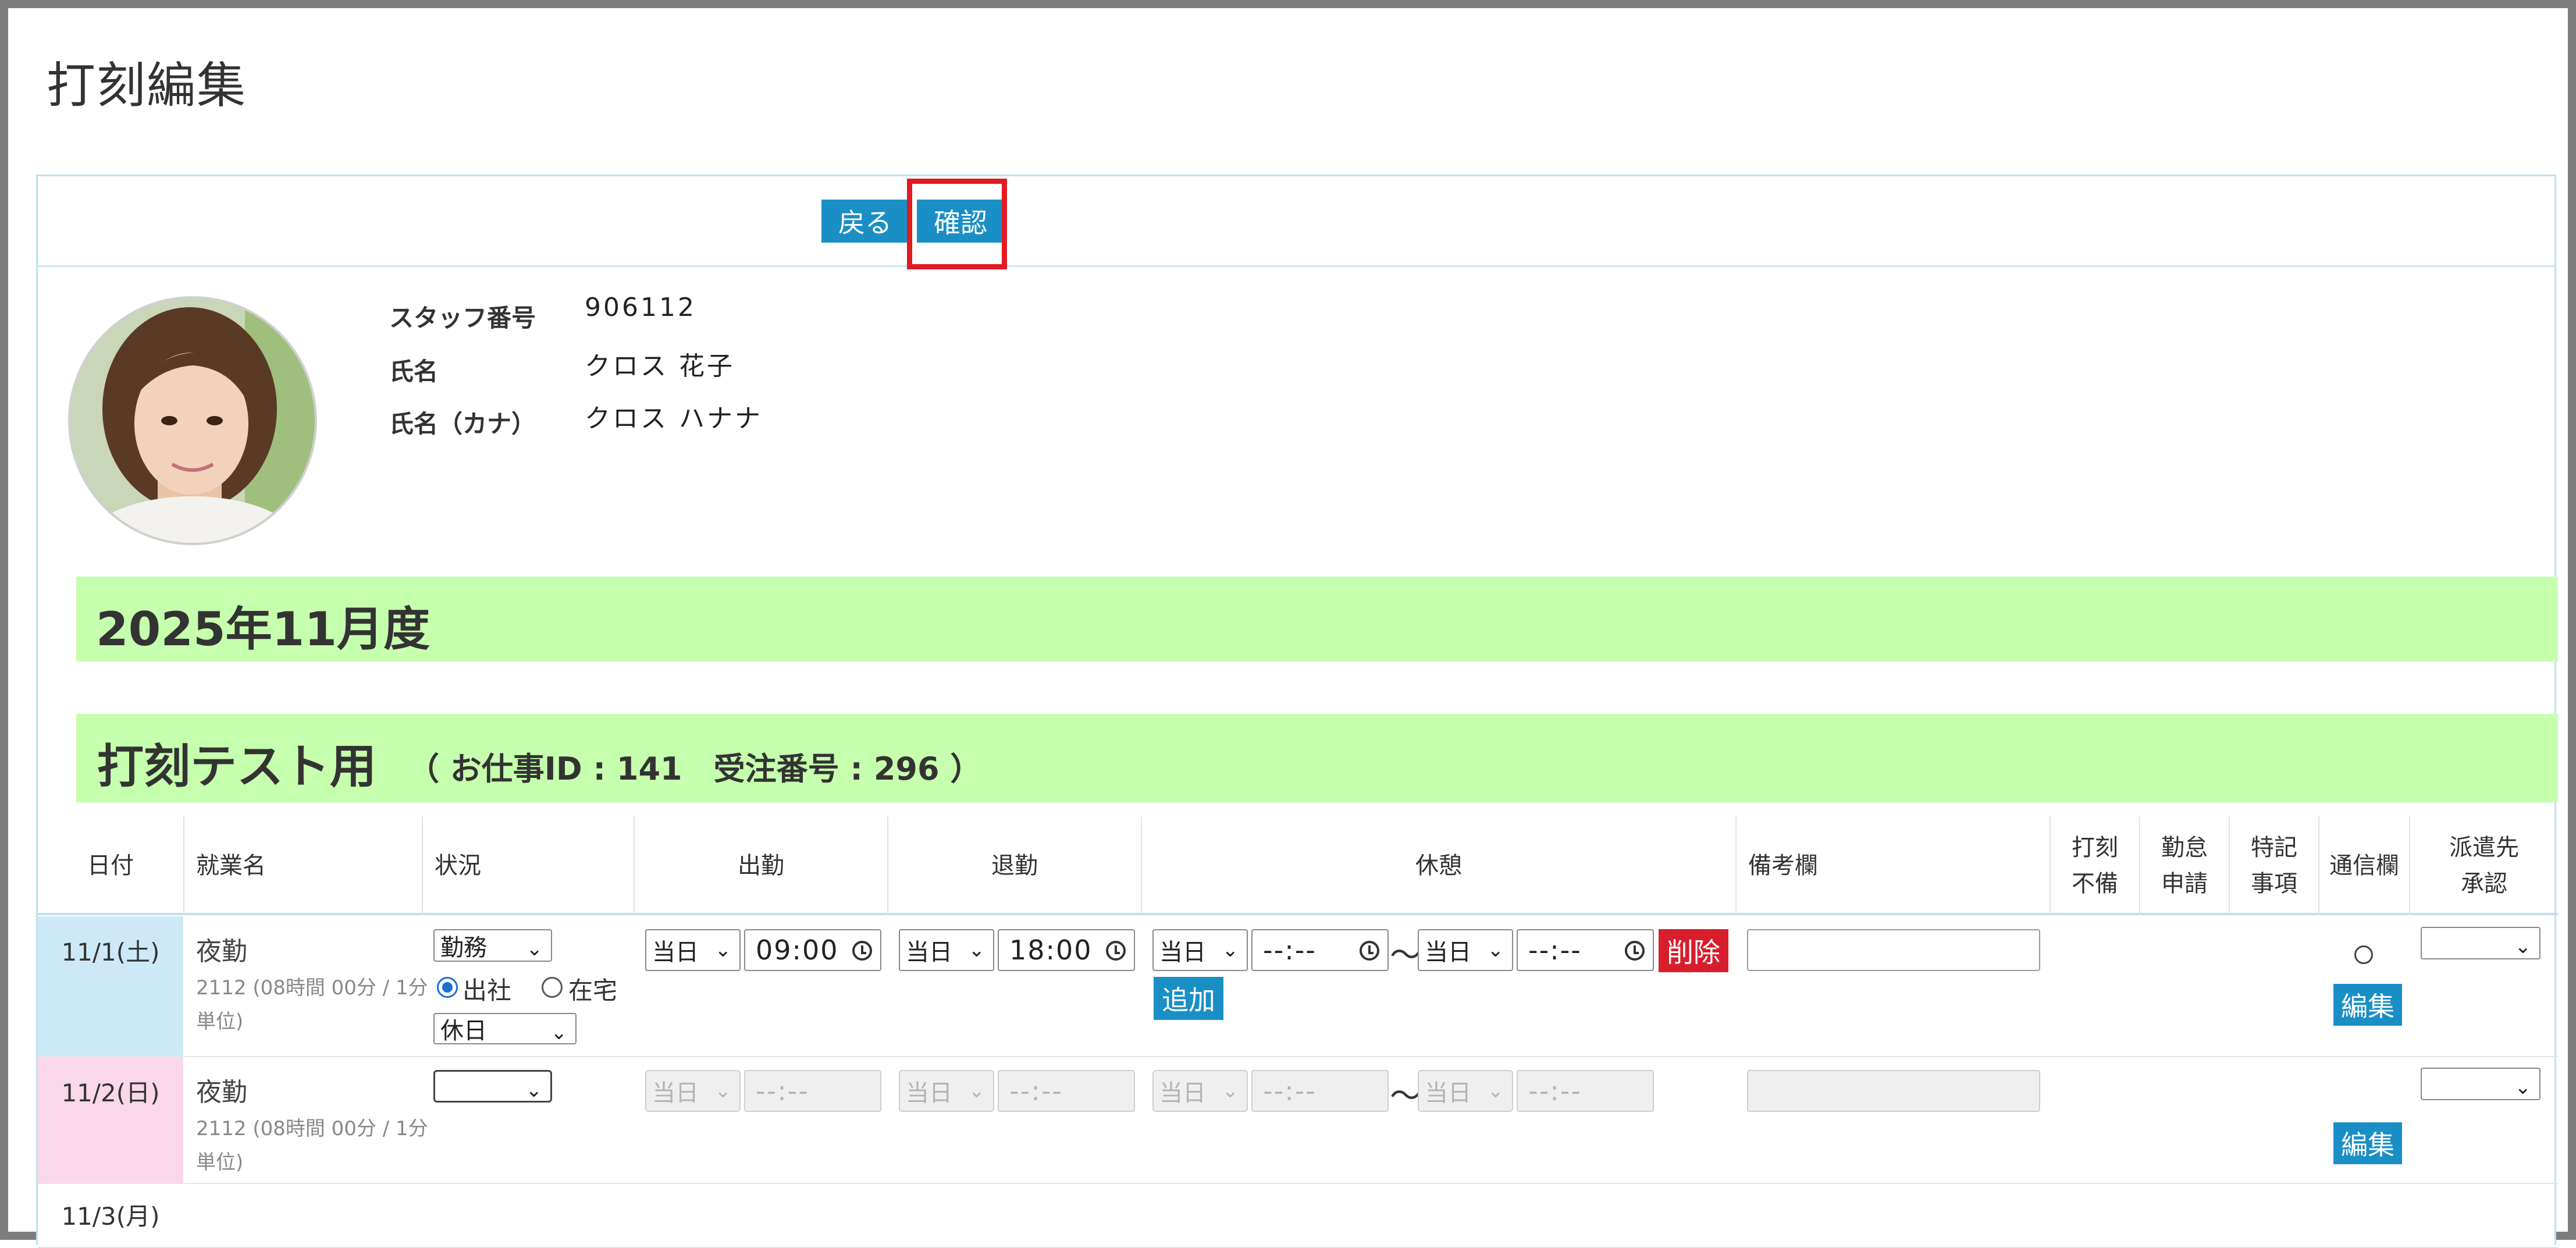 This screenshot has height=1248, width=2576. I want to click on header-approval-line2: 承認, so click(2484, 883).